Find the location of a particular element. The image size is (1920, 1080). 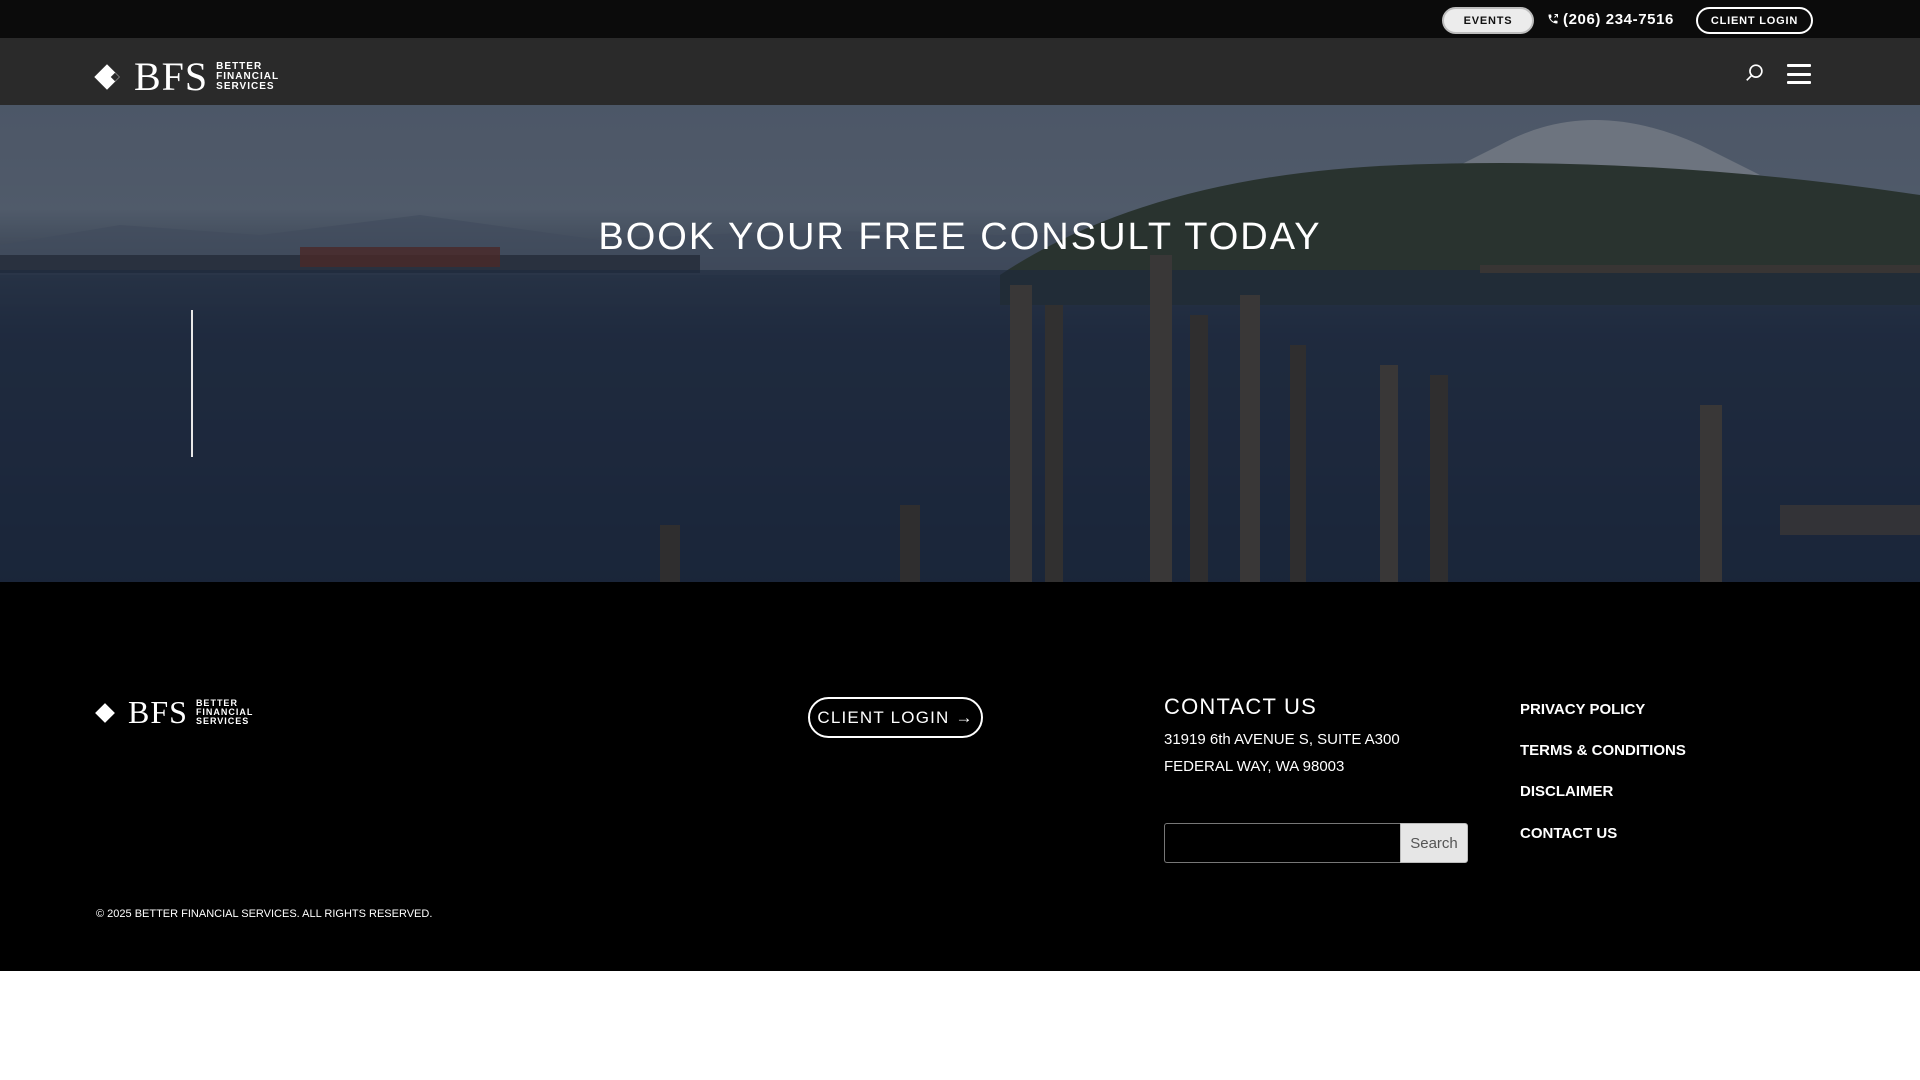

hero-divider-line is located at coordinates (192, 383).